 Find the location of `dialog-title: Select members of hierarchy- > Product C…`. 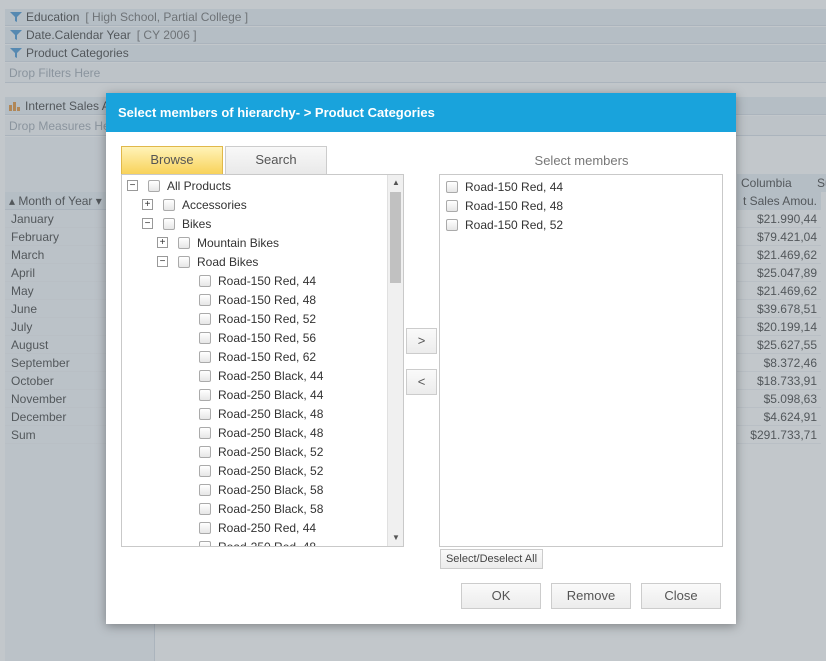

dialog-title: Select members of hierarchy- > Product C… is located at coordinates (421, 112).